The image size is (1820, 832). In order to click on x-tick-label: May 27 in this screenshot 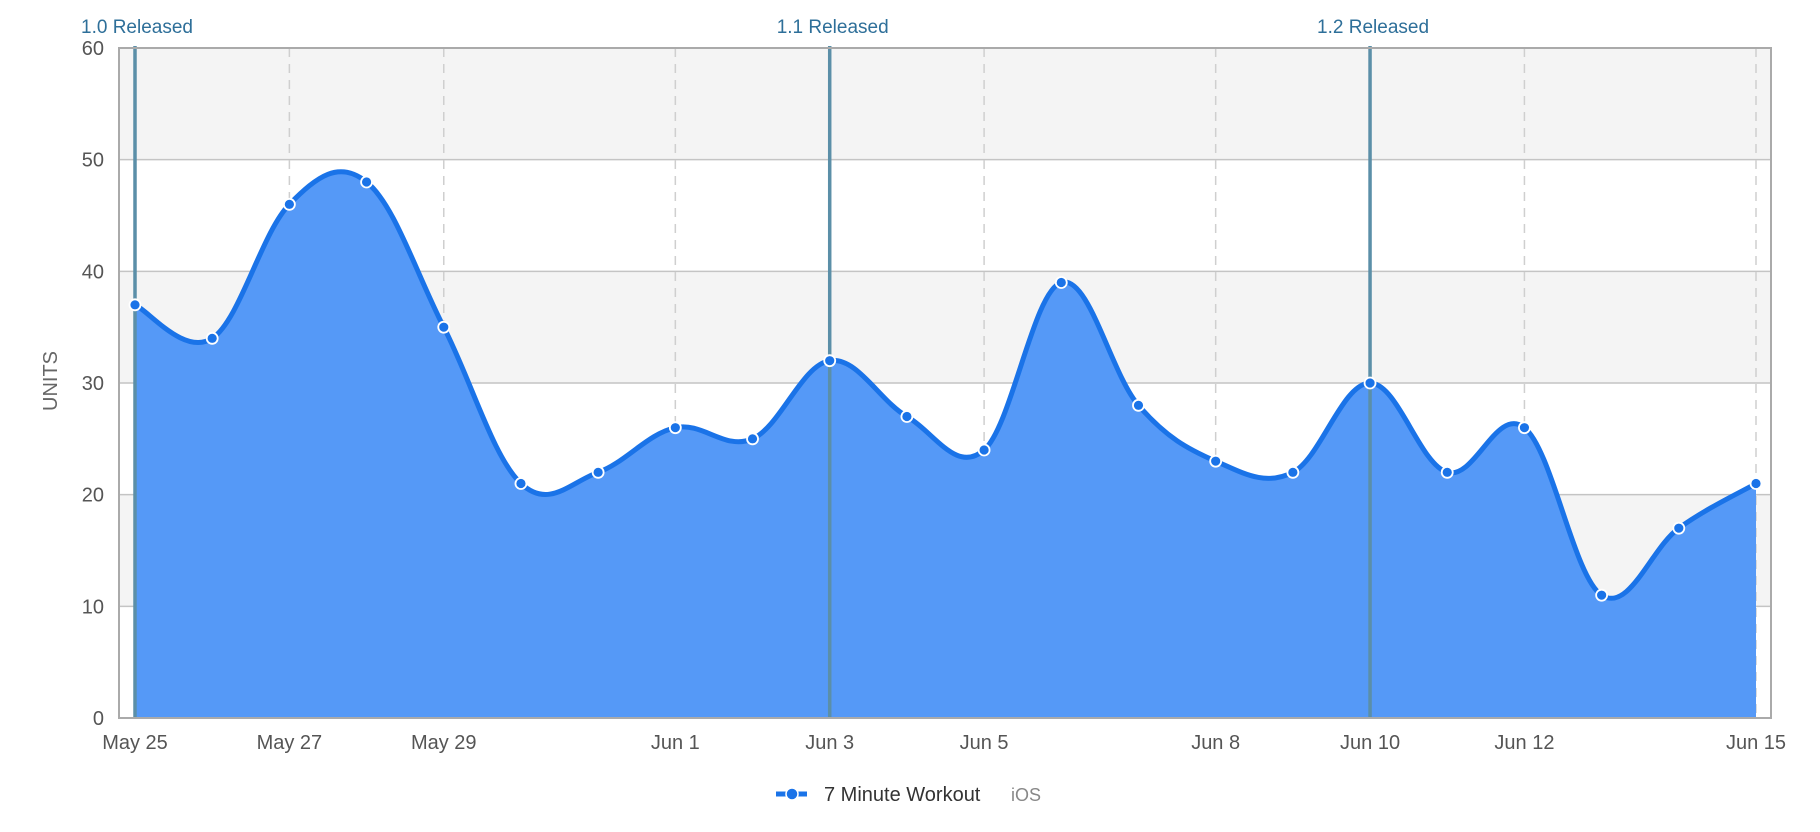, I will do `click(290, 743)`.